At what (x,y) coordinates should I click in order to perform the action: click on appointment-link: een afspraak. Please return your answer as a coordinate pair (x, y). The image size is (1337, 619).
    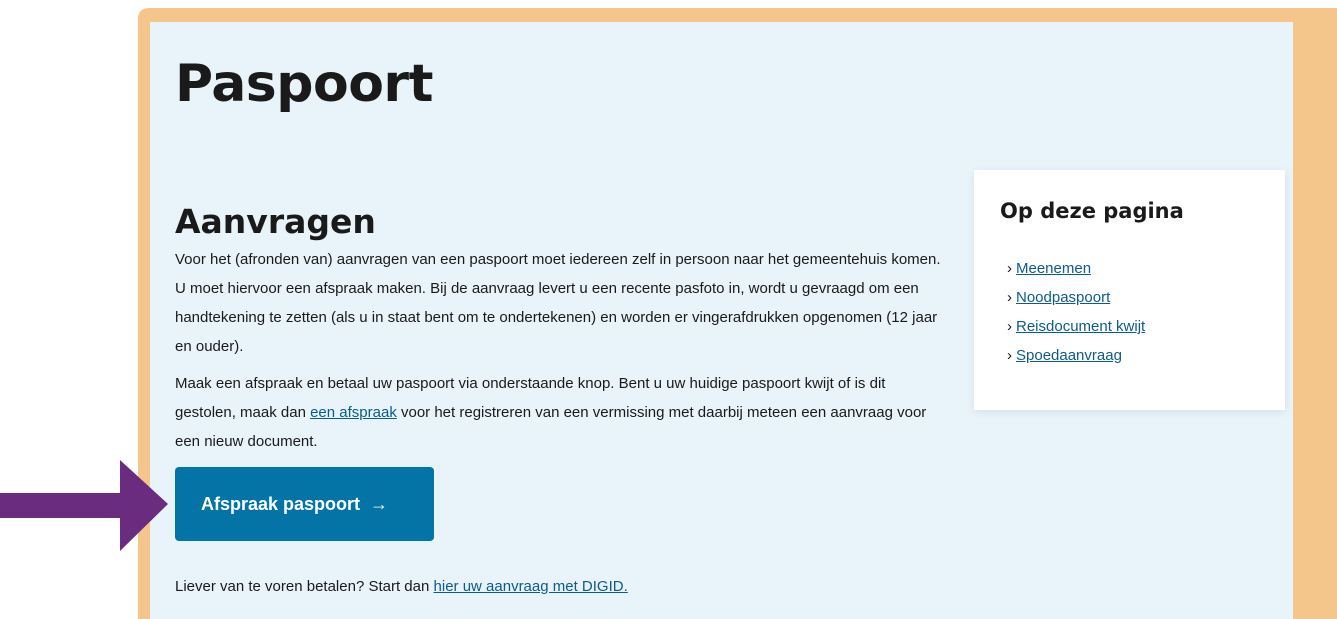
    Looking at the image, I should click on (353, 412).